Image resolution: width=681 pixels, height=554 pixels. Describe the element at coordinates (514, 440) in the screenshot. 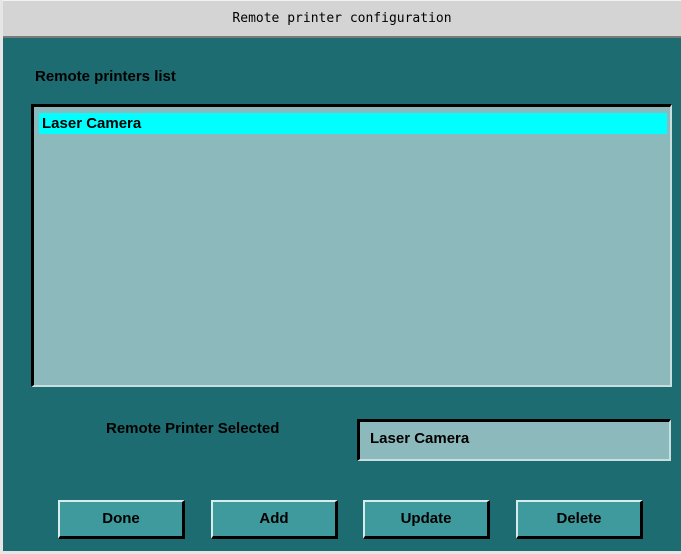

I see `selected-printer-field: Laser Camera` at that location.